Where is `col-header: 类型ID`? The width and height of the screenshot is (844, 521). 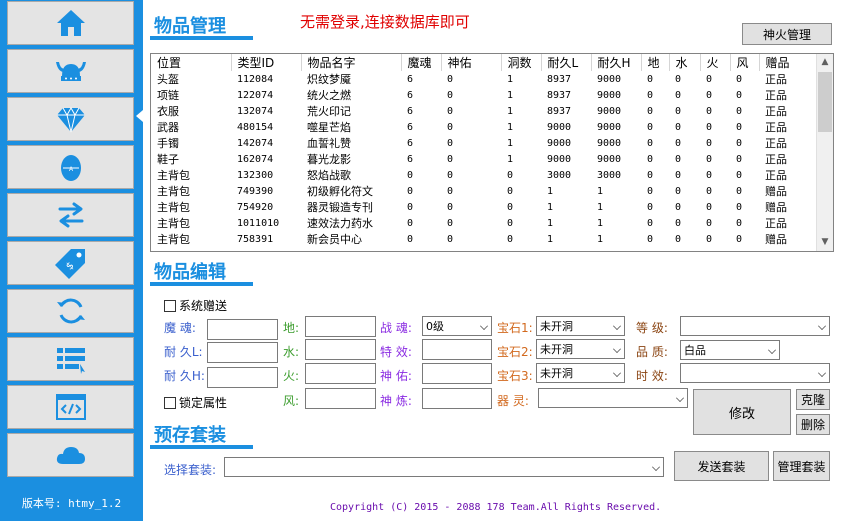 col-header: 类型ID is located at coordinates (266, 62).